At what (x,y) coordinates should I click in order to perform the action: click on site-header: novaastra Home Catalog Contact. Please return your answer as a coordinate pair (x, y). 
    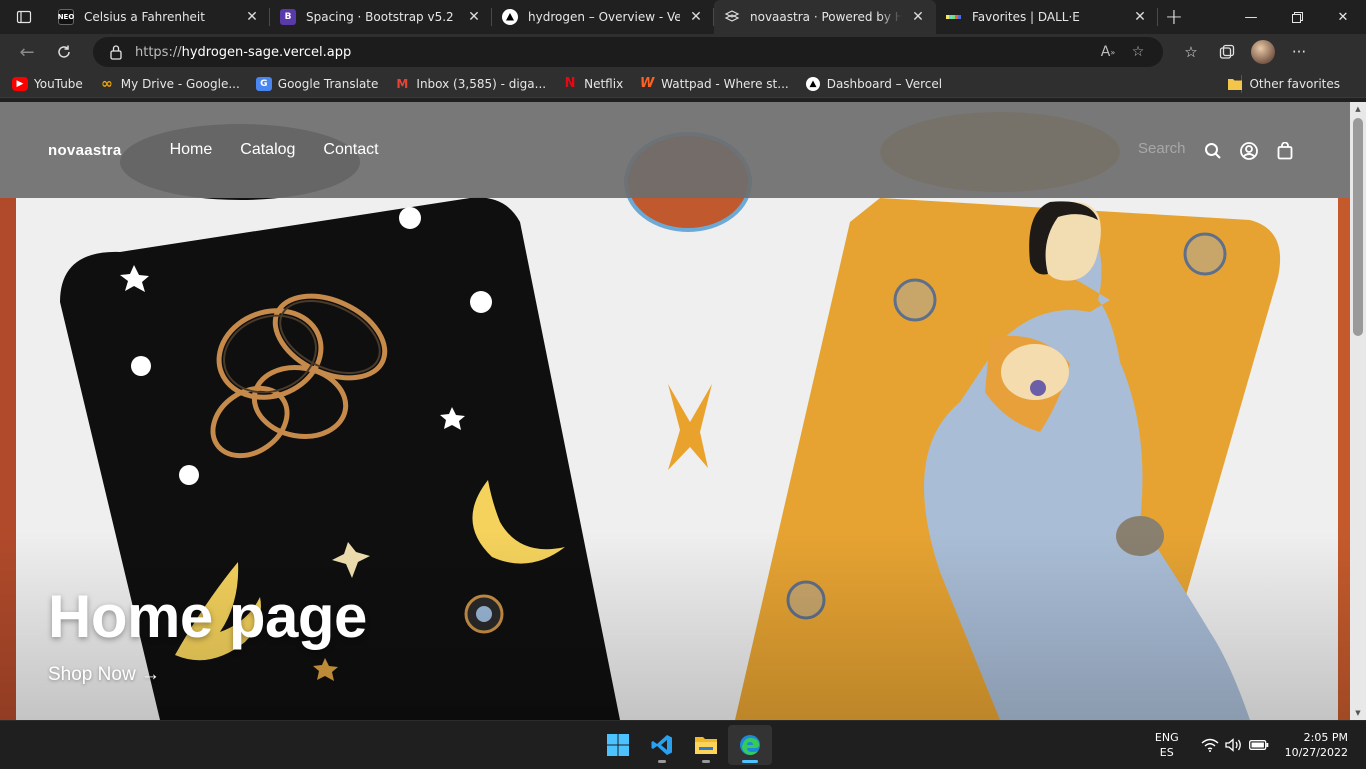
    Looking at the image, I should click on (675, 150).